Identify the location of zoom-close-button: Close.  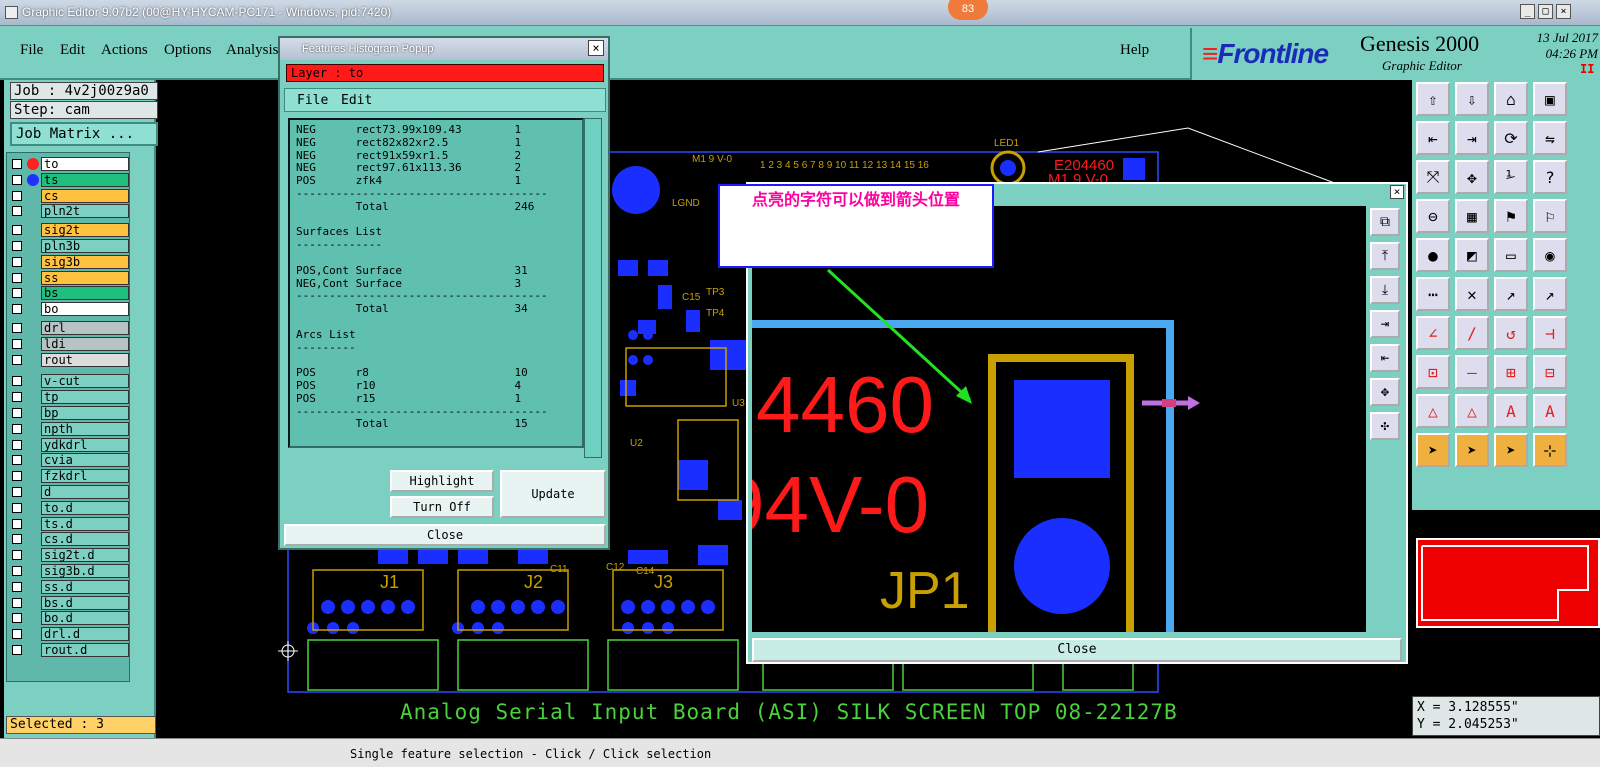
(1077, 650).